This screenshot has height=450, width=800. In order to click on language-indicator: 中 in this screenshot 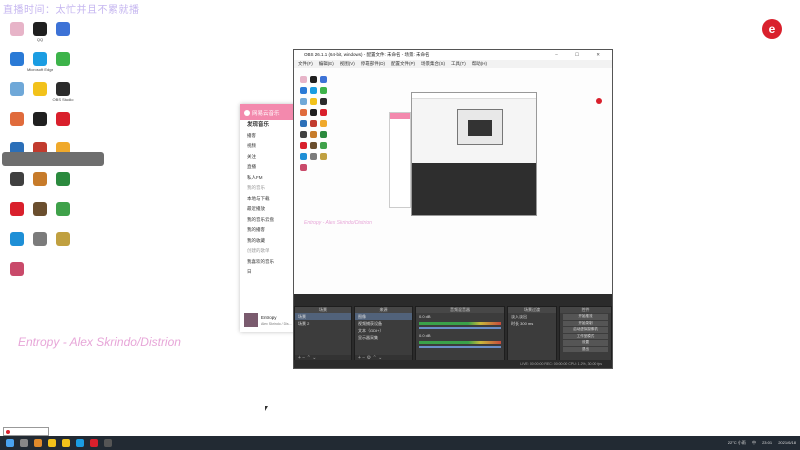, I will do `click(754, 442)`.